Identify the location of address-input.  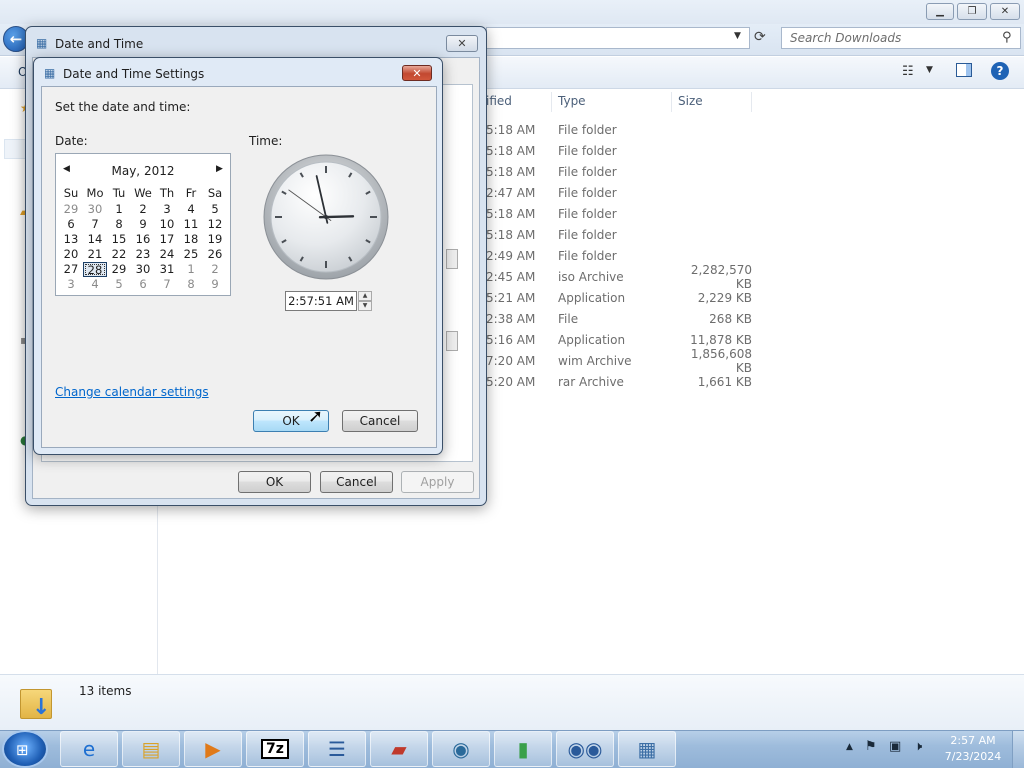
(618, 38).